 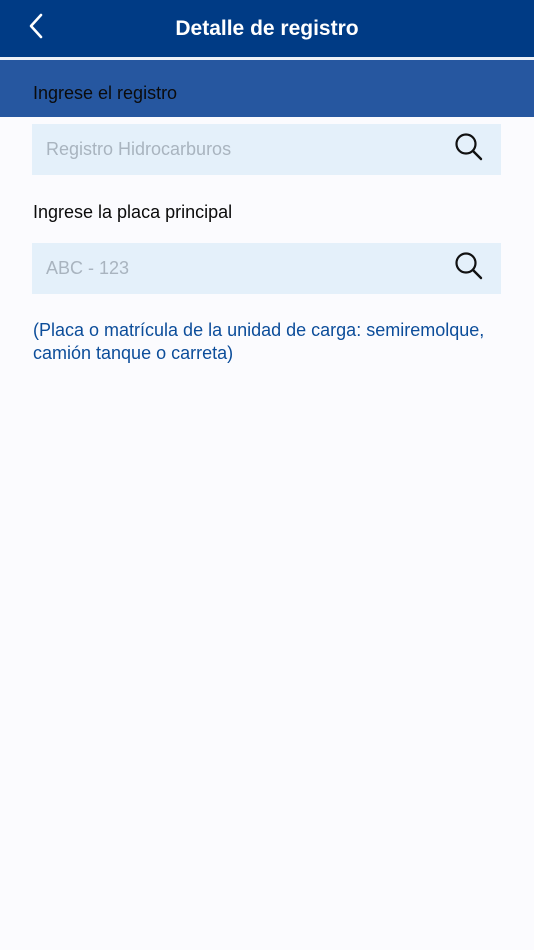 I want to click on placa-search-box, so click(x=266, y=268).